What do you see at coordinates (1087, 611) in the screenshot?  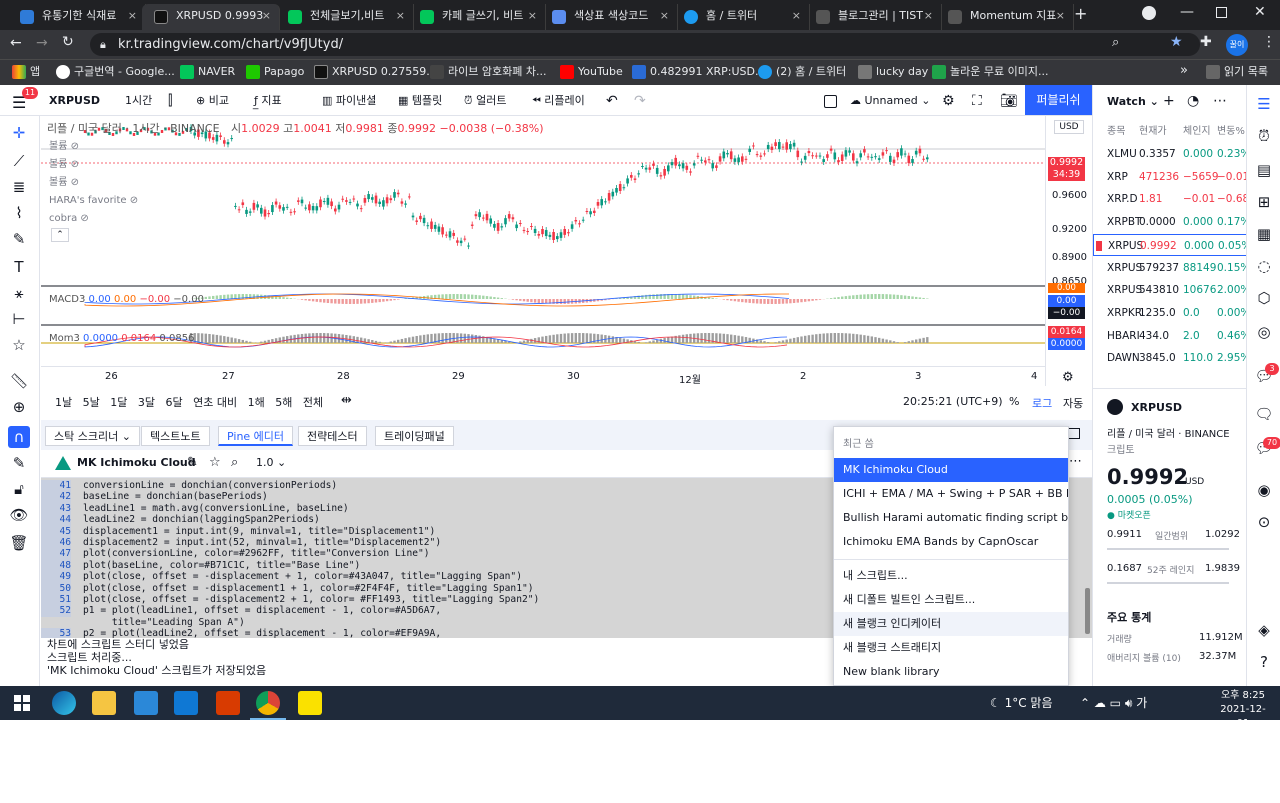 I see `code-scrollbar` at bounding box center [1087, 611].